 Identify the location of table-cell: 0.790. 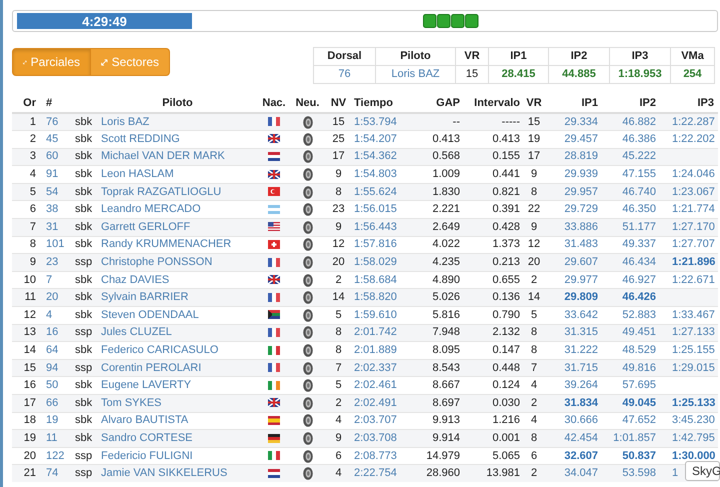
(490, 315).